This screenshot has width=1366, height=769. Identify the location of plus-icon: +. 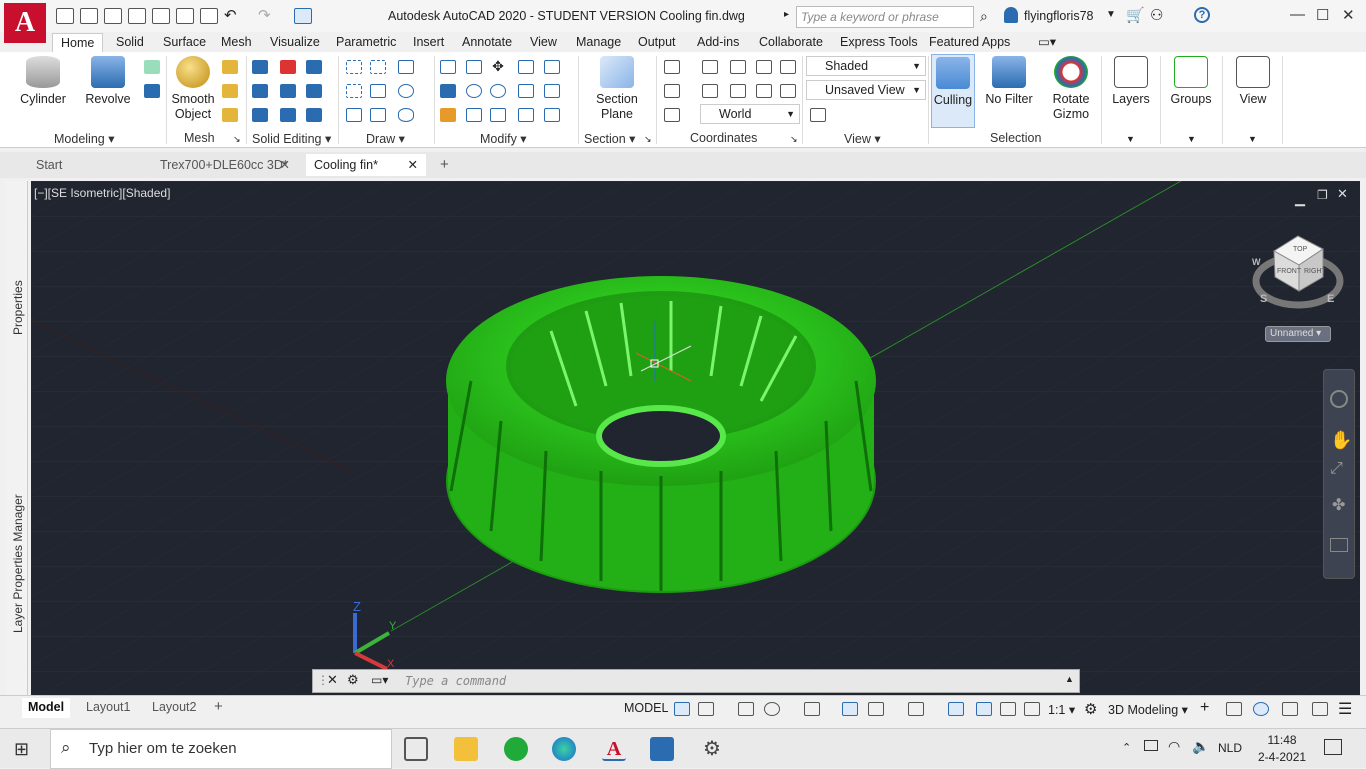
(1204, 708).